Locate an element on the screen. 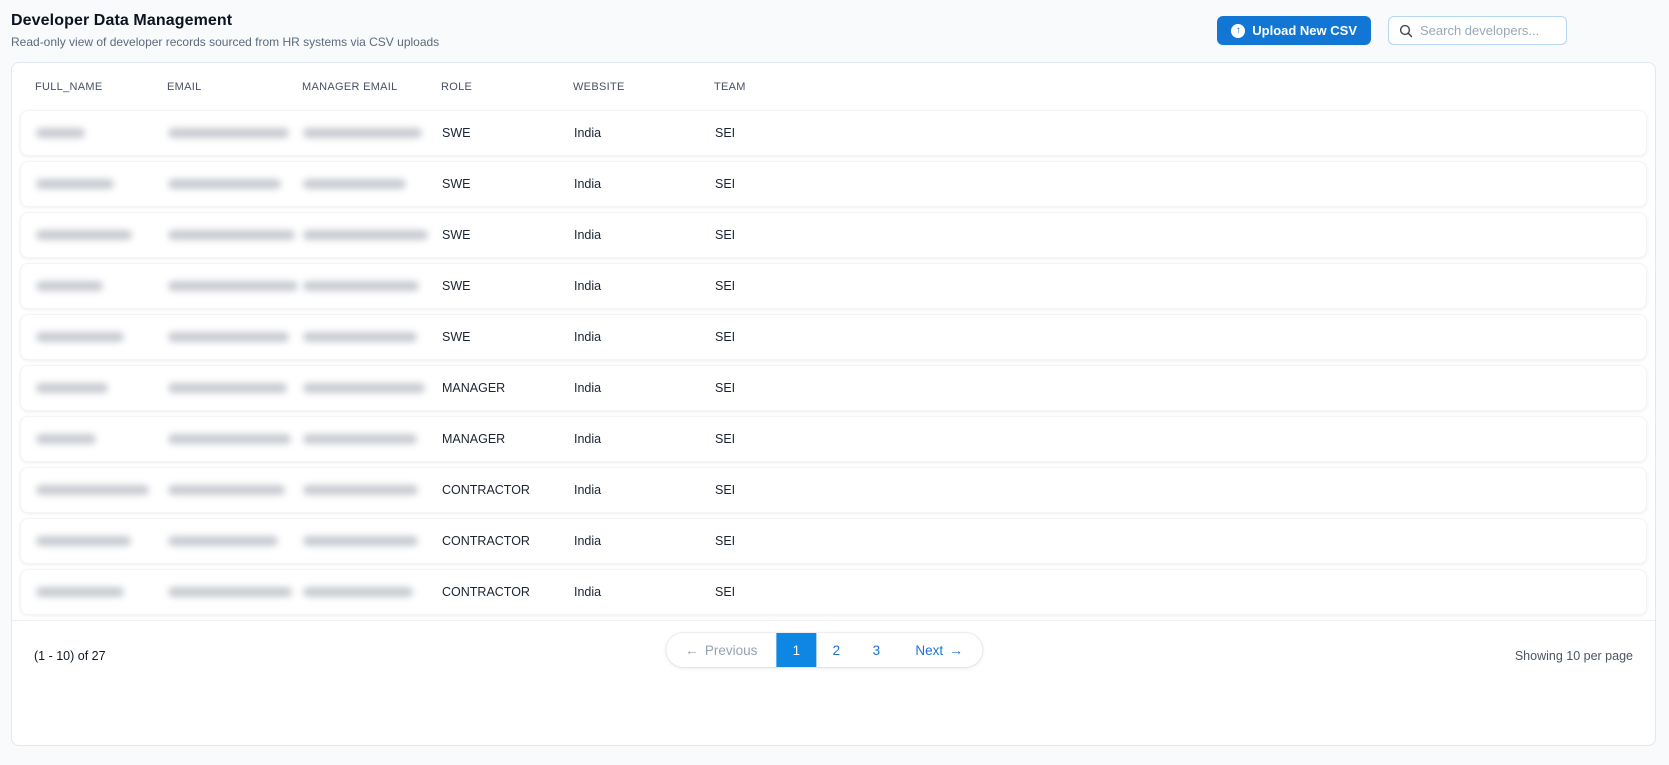 The image size is (1669, 765). upload-new-csv-button: ↑ Upload New CSV is located at coordinates (1294, 30).